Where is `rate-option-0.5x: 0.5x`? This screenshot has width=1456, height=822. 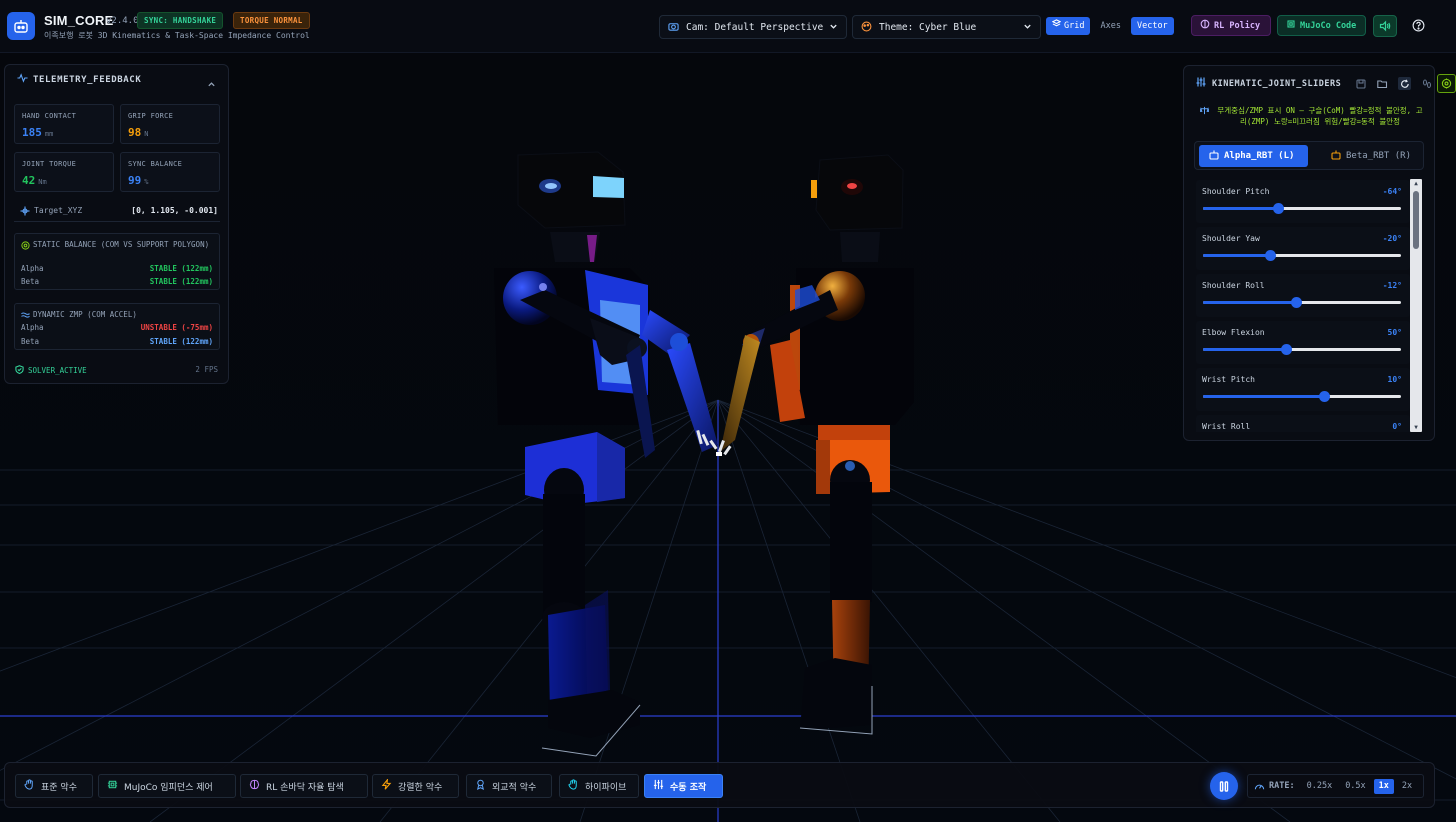
rate-option-0.5x: 0.5x is located at coordinates (1355, 786).